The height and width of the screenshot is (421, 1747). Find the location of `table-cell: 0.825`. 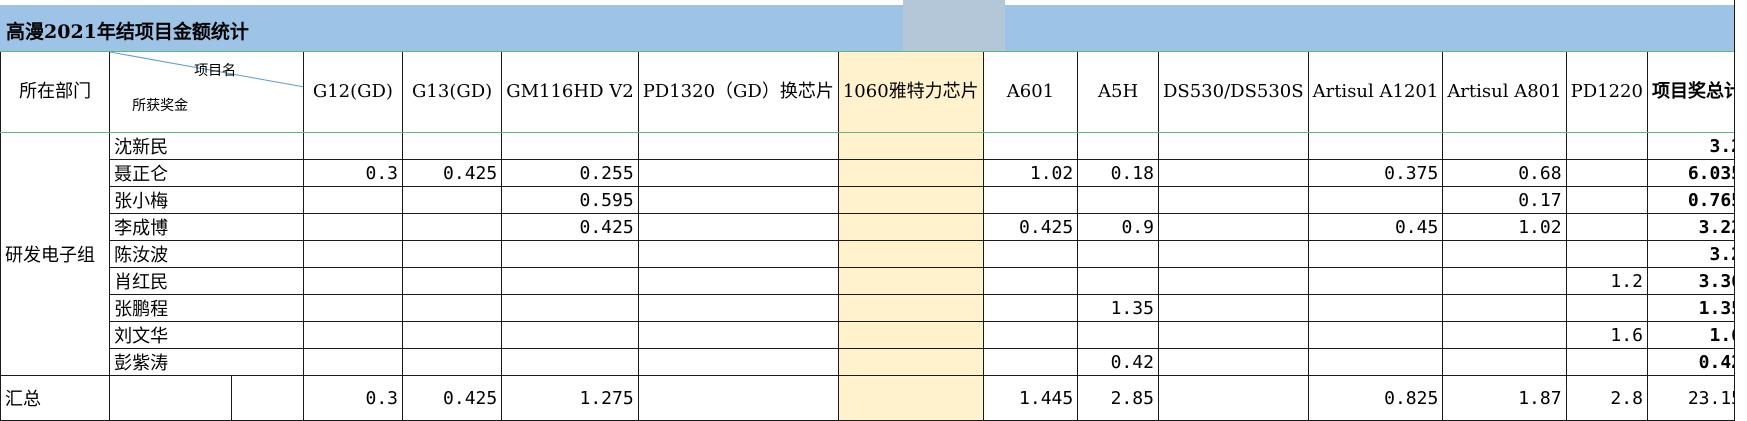

table-cell: 0.825 is located at coordinates (1375, 398).